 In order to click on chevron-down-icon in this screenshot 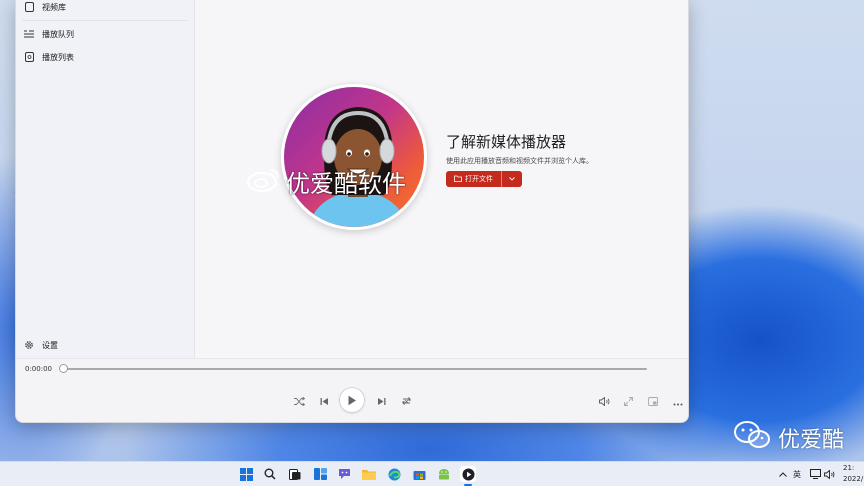, I will do `click(512, 179)`.